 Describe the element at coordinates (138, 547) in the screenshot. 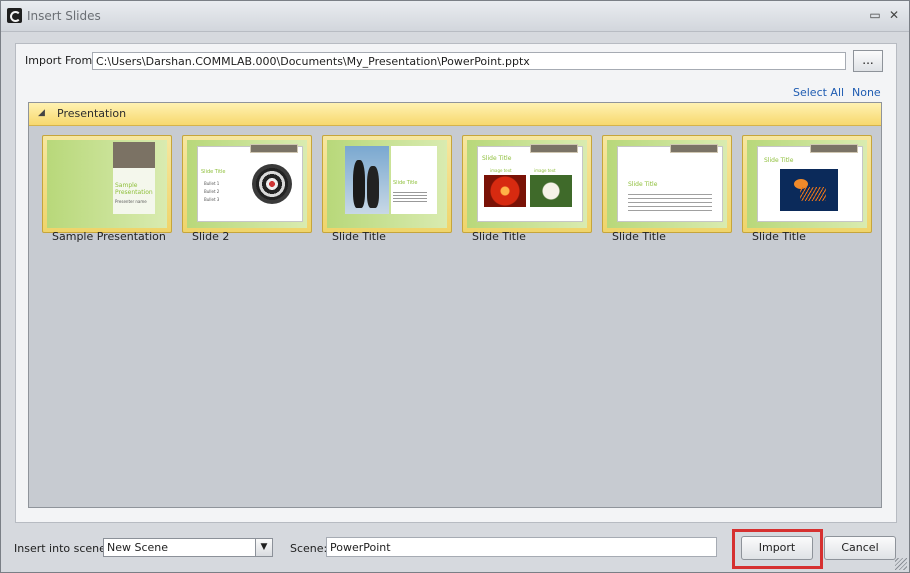

I see `dropdown-value: New Scene` at that location.